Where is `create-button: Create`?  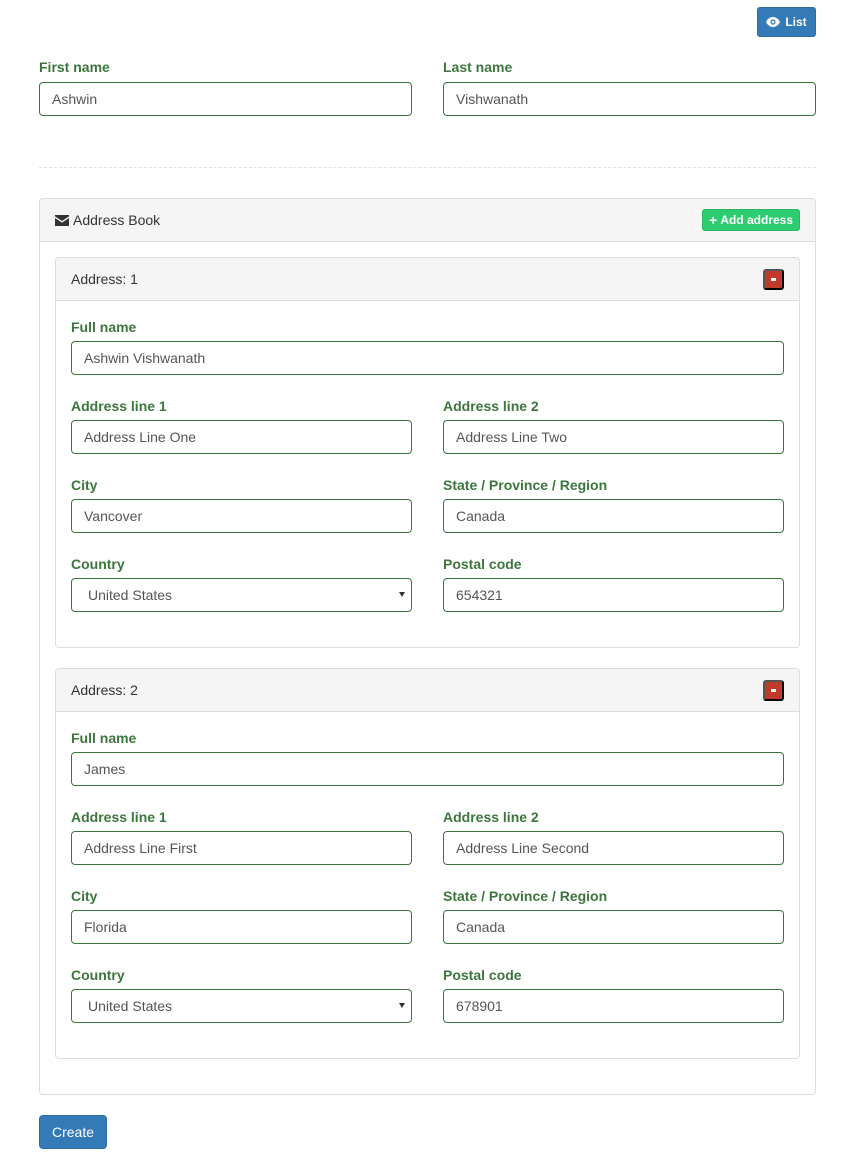 create-button: Create is located at coordinates (73, 1132).